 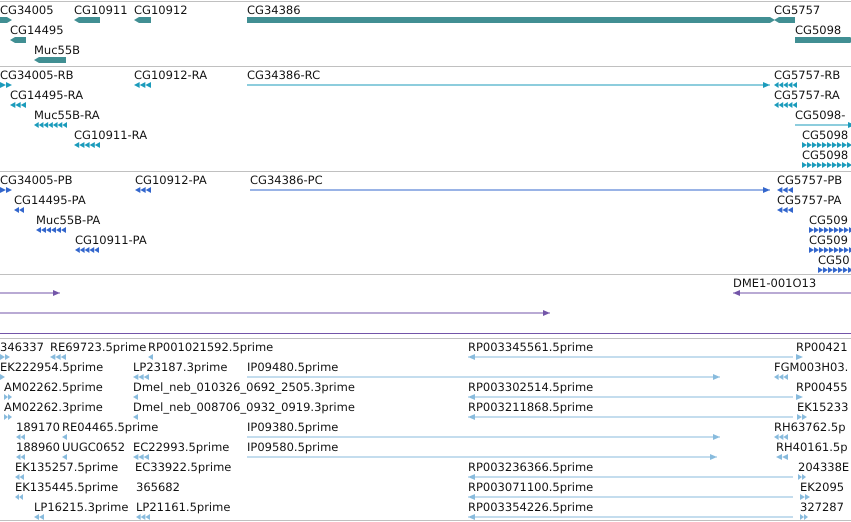 I want to click on feature-label: 188960, so click(x=38, y=447).